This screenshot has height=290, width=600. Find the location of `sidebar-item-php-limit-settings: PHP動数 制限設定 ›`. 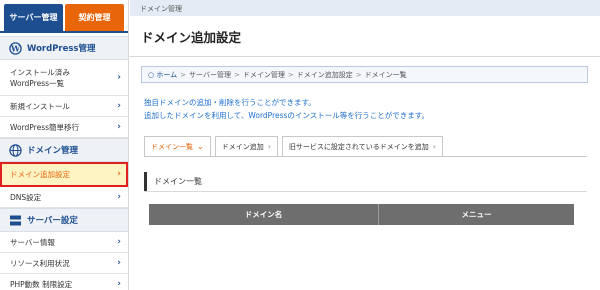

sidebar-item-php-limit-settings: PHP動数 制限設定 › is located at coordinates (64, 282).